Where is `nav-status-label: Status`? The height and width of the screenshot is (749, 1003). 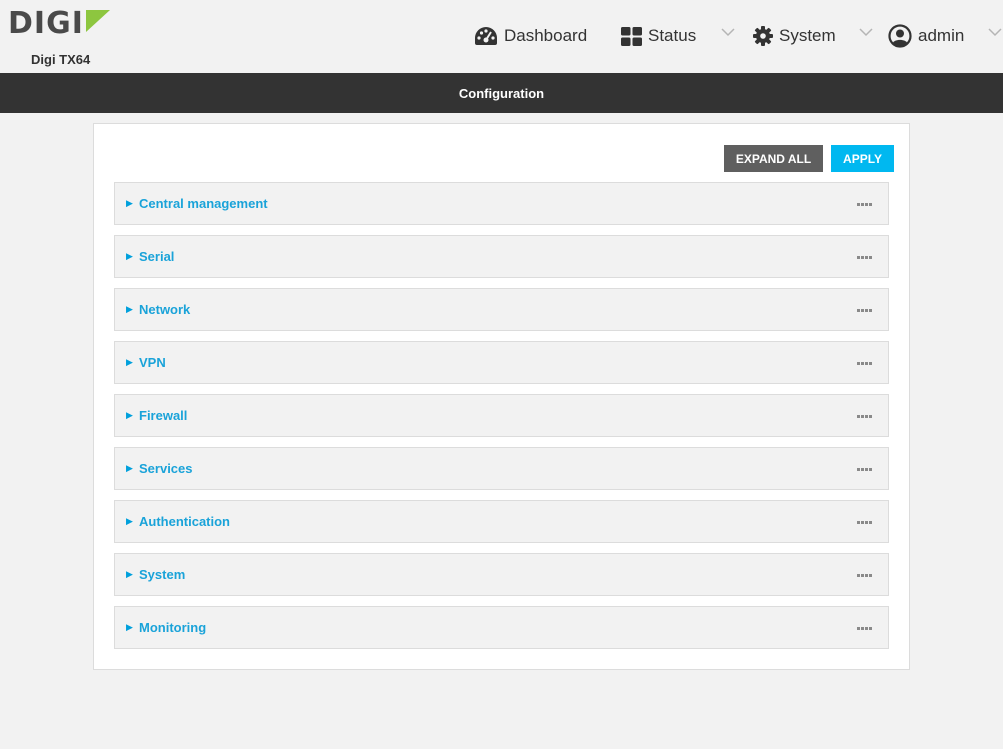 nav-status-label: Status is located at coordinates (672, 35).